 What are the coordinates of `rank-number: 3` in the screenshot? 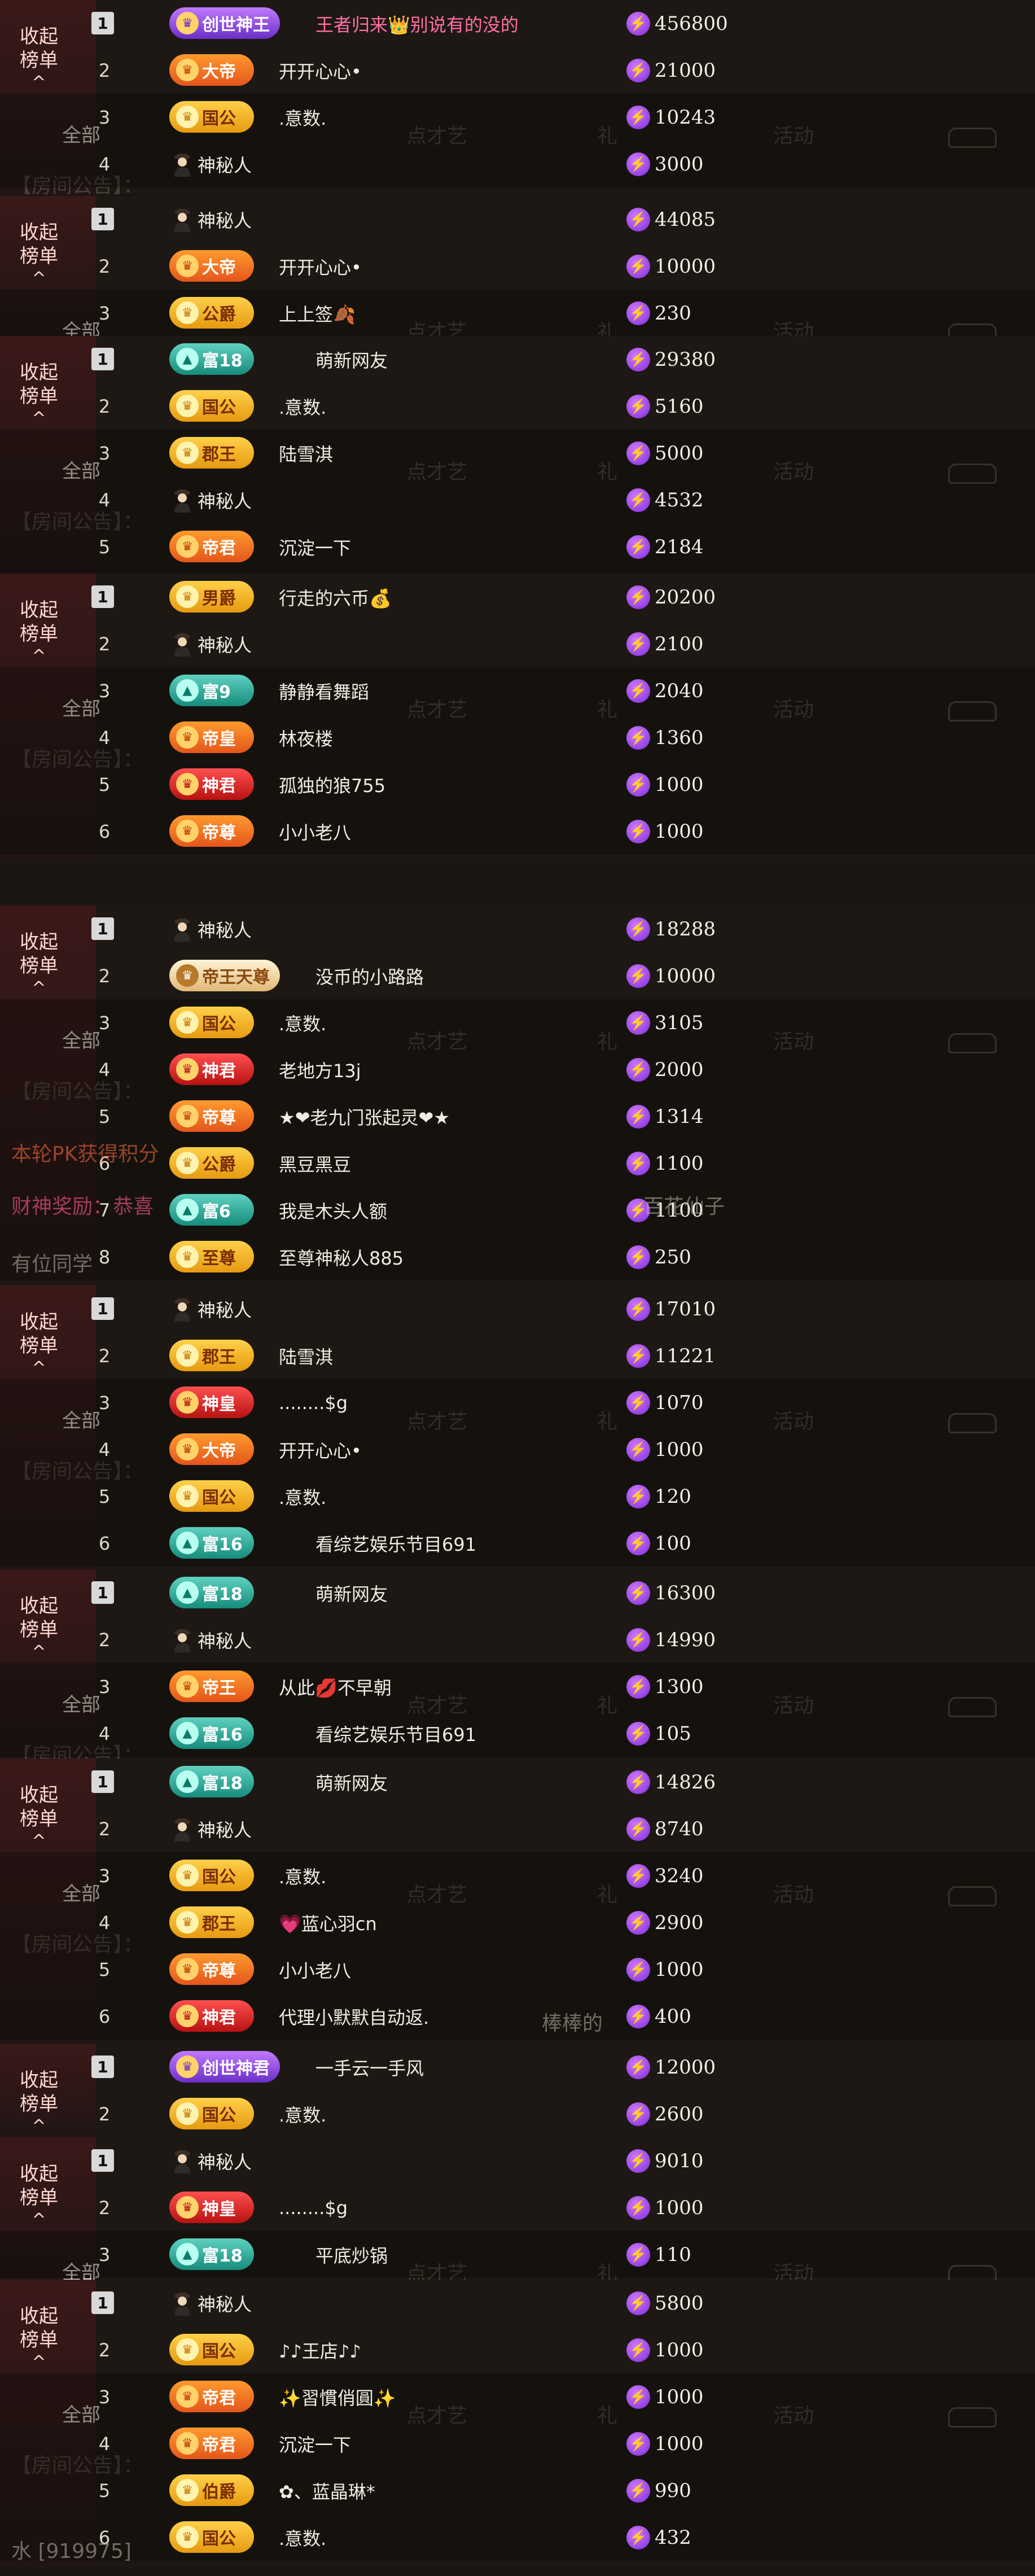 It's located at (104, 1876).